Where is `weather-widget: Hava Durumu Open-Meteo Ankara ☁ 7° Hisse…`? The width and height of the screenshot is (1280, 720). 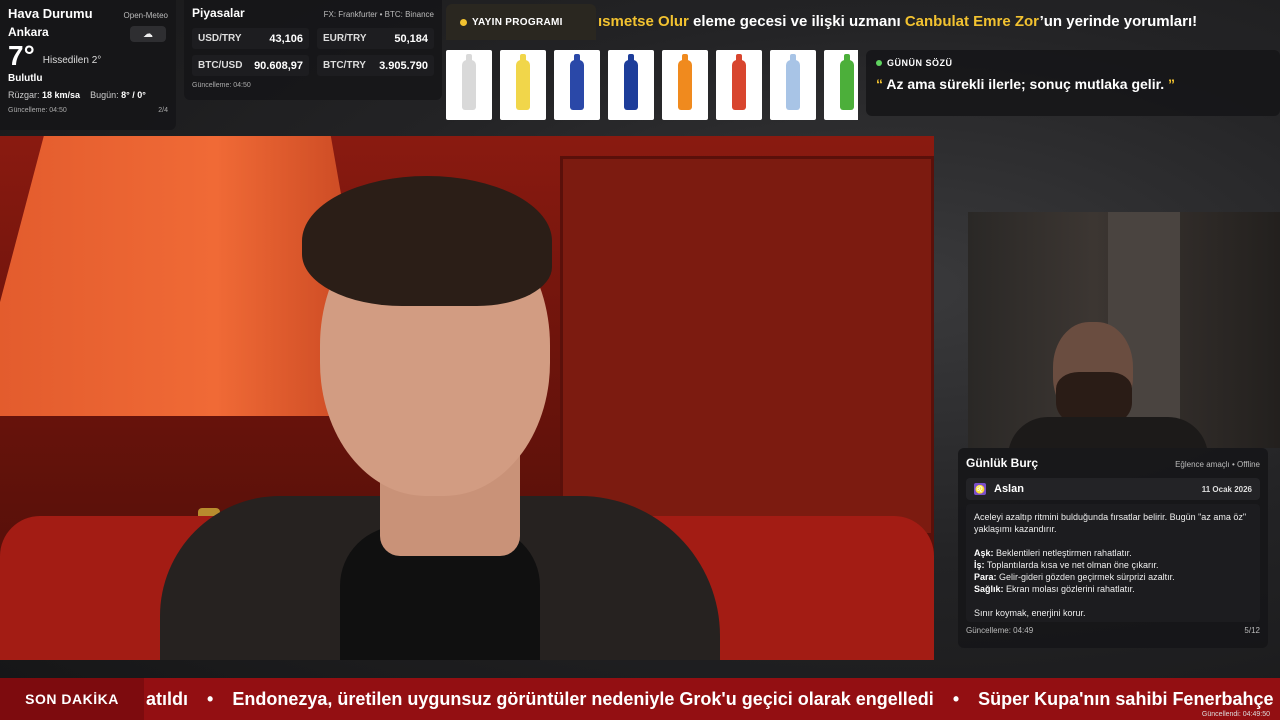
weather-widget: Hava Durumu Open-Meteo Ankara ☁ 7° Hisse… is located at coordinates (88, 65).